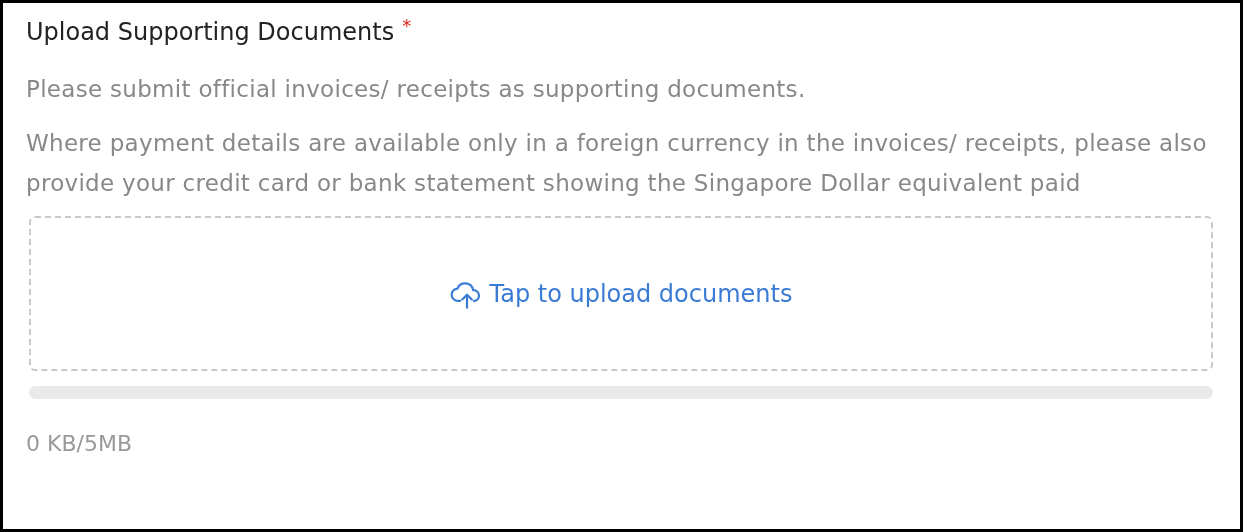 The image size is (1243, 532). What do you see at coordinates (407, 26) in the screenshot?
I see `required-mark: *` at bounding box center [407, 26].